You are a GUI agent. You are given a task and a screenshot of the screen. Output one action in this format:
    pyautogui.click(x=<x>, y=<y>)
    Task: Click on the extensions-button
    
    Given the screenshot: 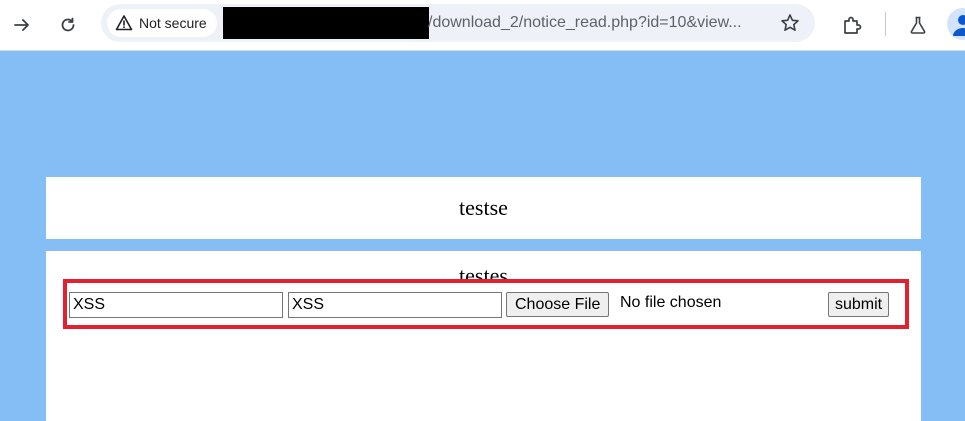 What is the action you would take?
    pyautogui.click(x=852, y=25)
    